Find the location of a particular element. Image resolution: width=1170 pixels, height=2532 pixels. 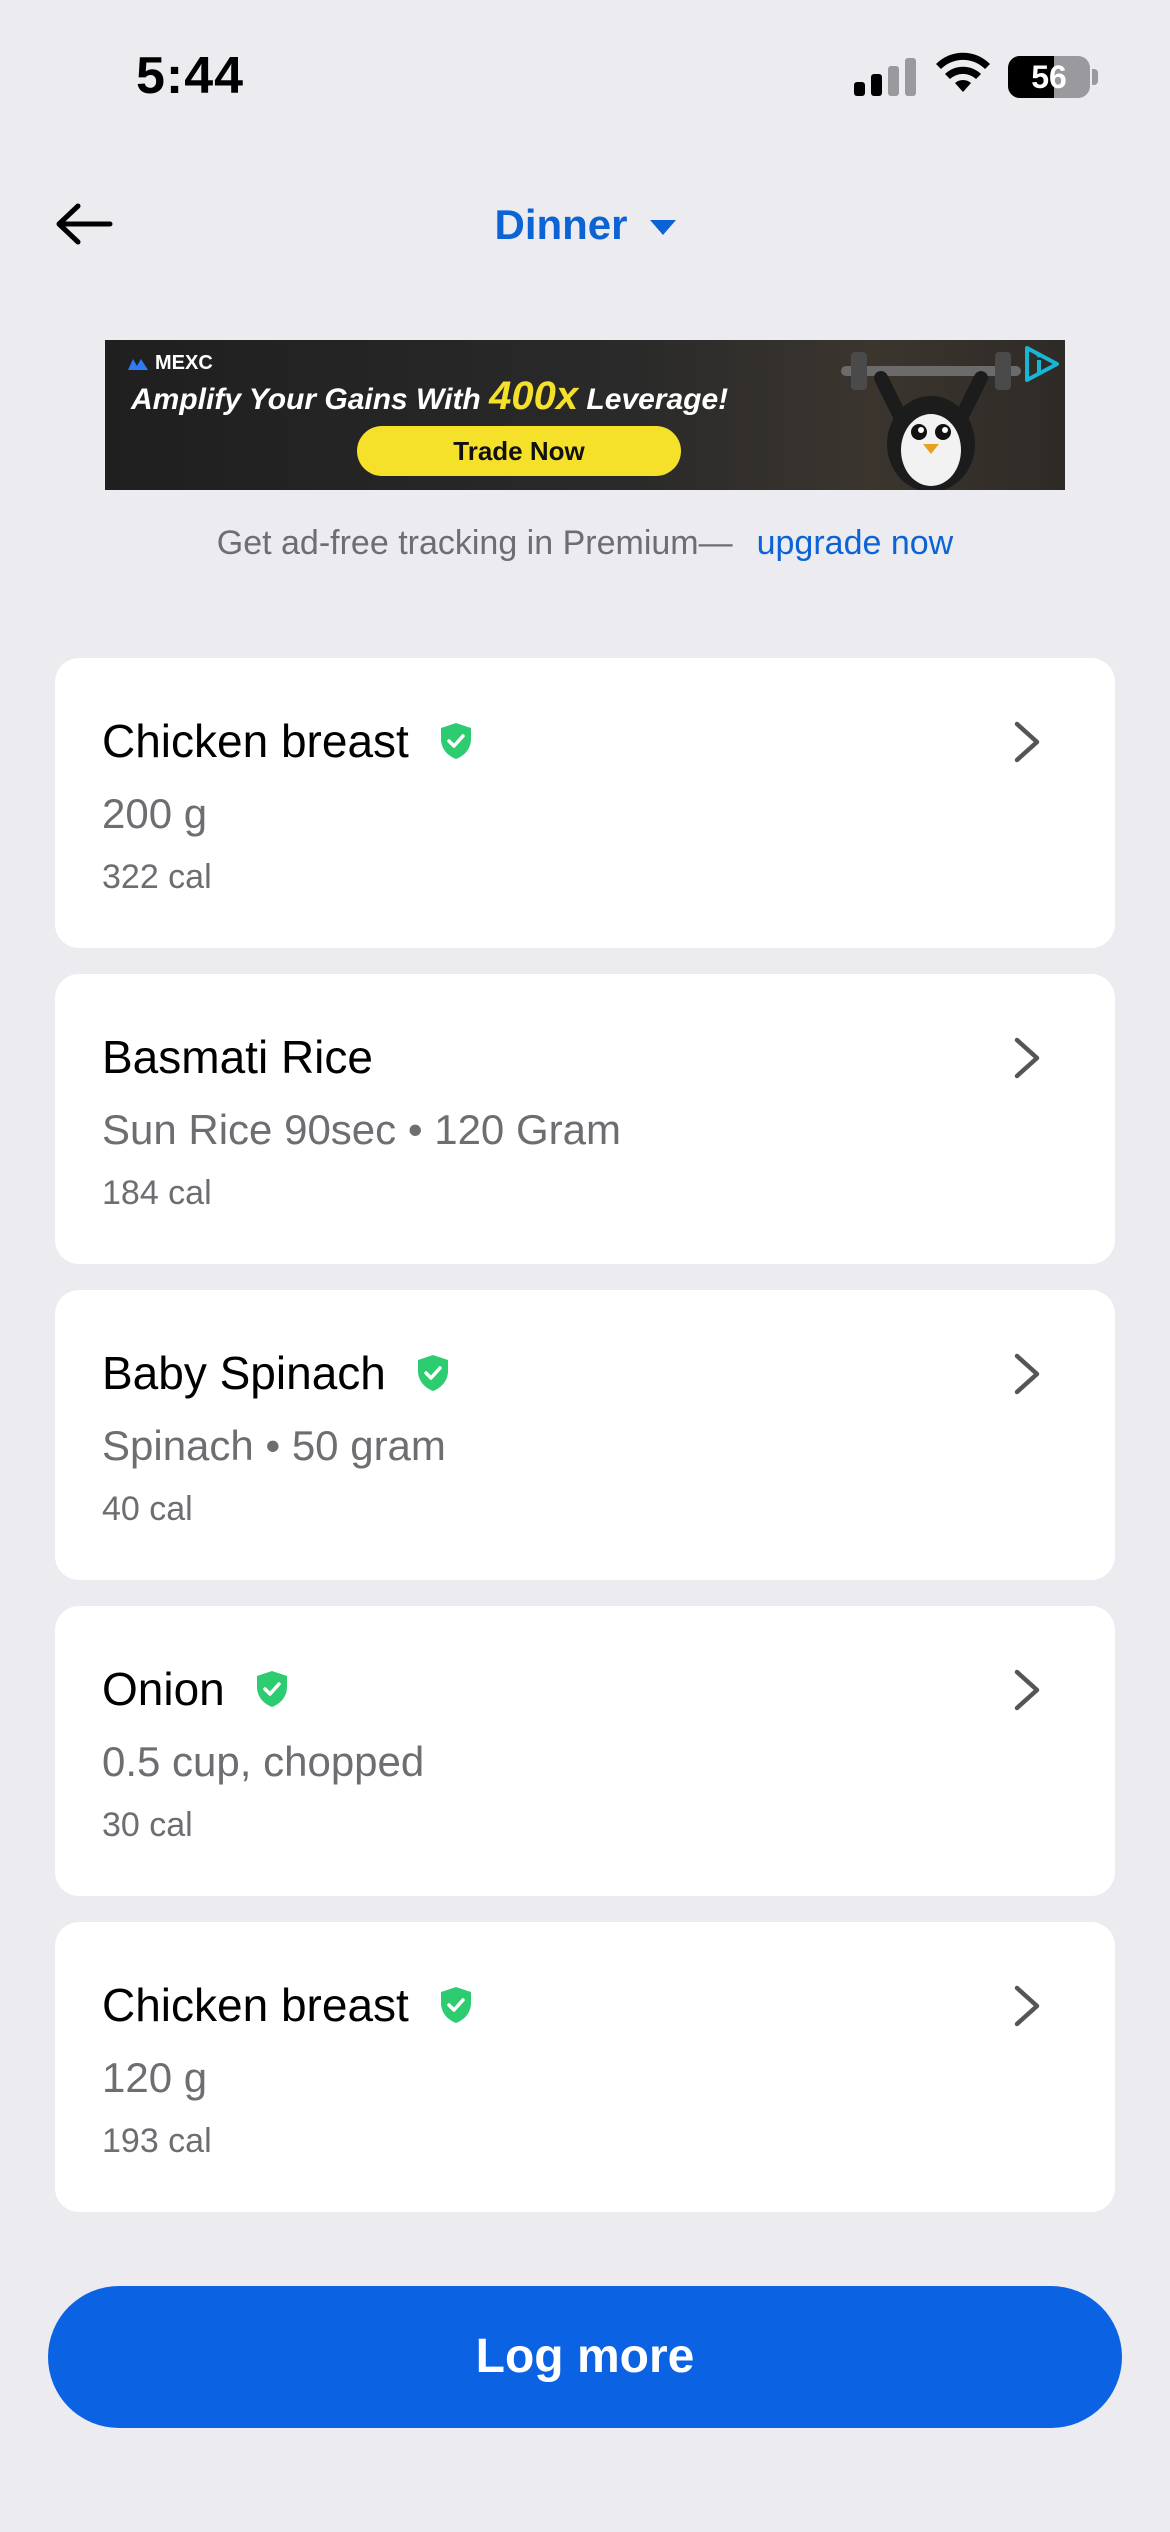

ad-headline-post: Leverage! is located at coordinates (653, 399).